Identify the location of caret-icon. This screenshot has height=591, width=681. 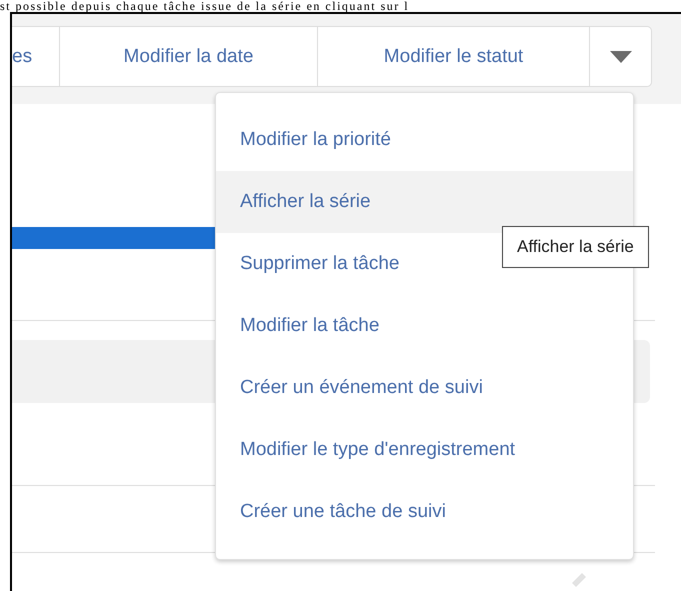
(621, 56).